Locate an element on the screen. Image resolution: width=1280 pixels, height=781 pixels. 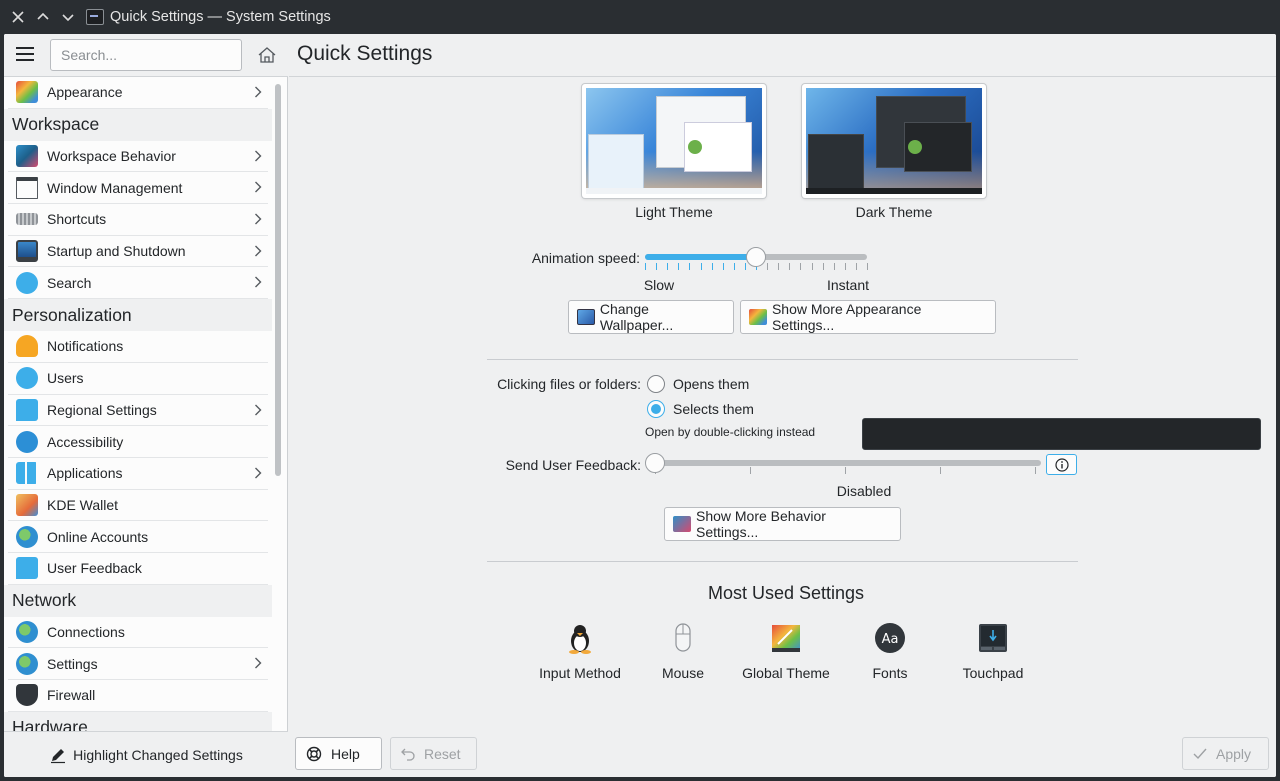
dark-theme-card is located at coordinates (894, 141).